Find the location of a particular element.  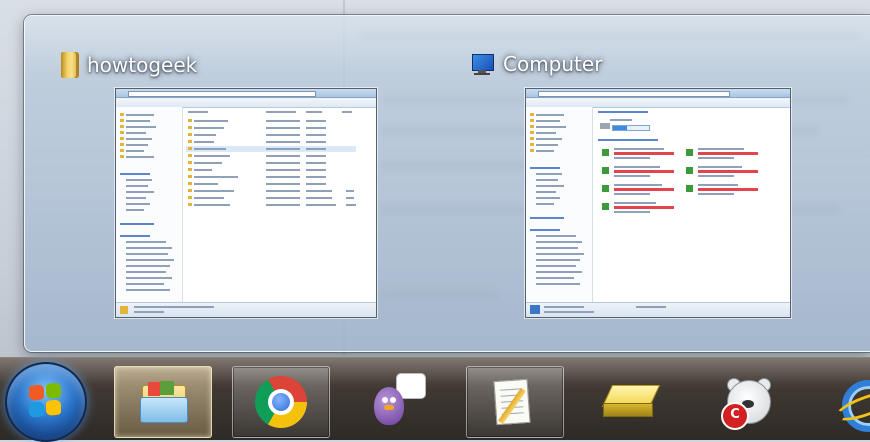

thumbnail-title-label: howtogeek is located at coordinates (142, 65).